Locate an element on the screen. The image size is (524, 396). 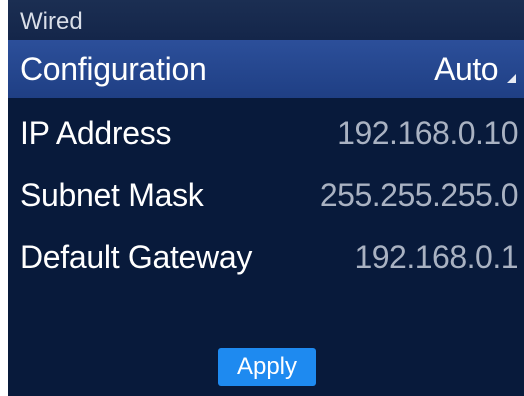
ip-address-row: IP Address 192.168.0.10 is located at coordinates (266, 133).